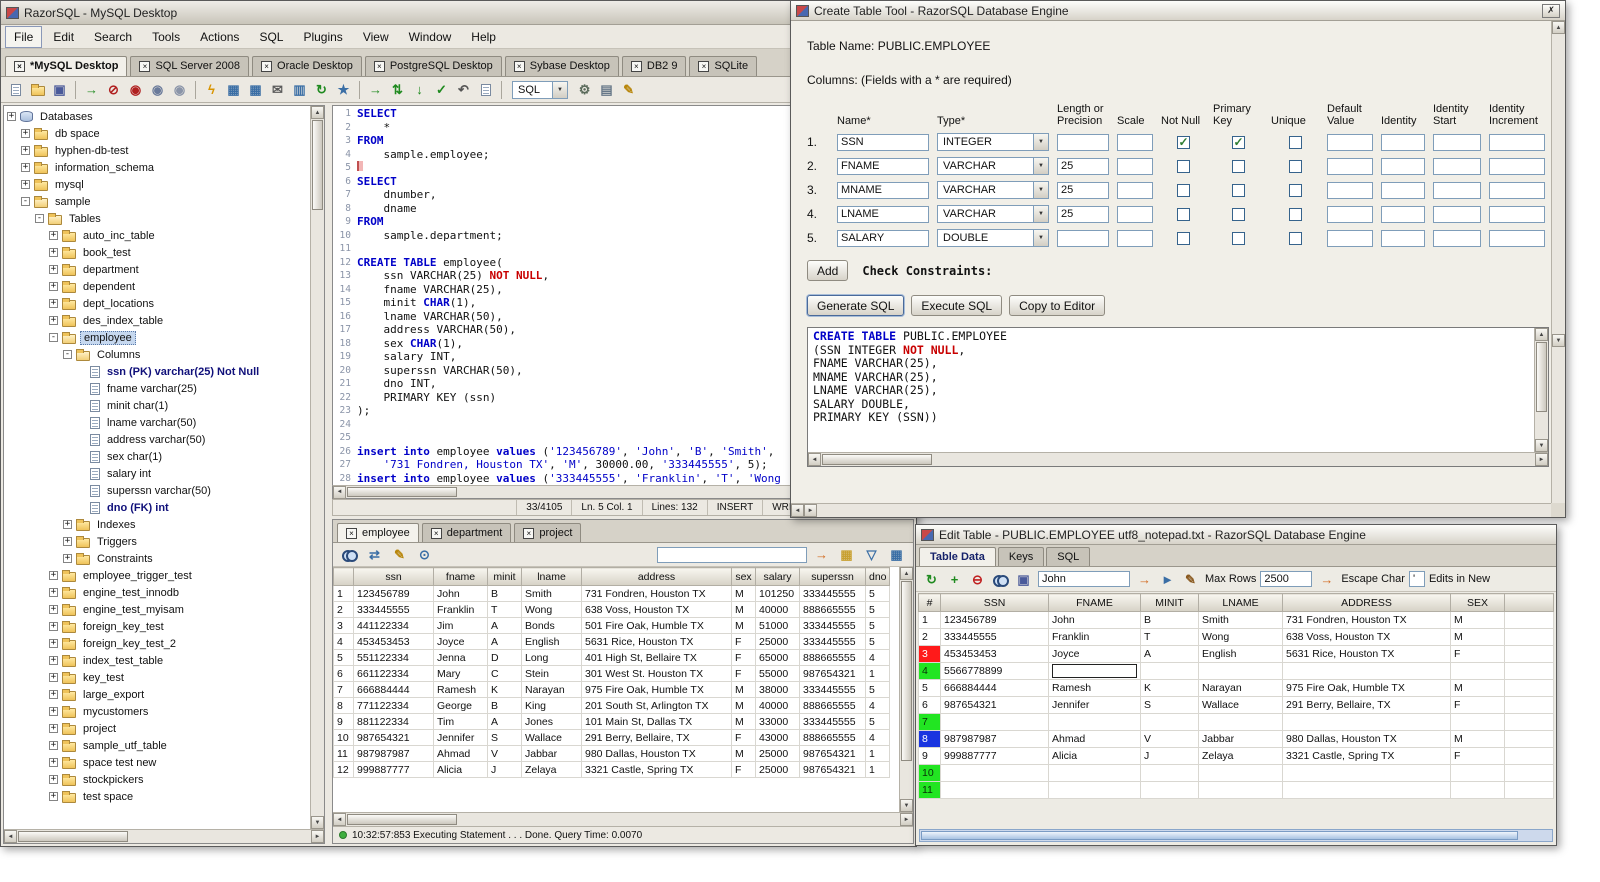 This screenshot has height=882, width=1600. What do you see at coordinates (1169, 688) in the screenshot?
I see `cell: K` at bounding box center [1169, 688].